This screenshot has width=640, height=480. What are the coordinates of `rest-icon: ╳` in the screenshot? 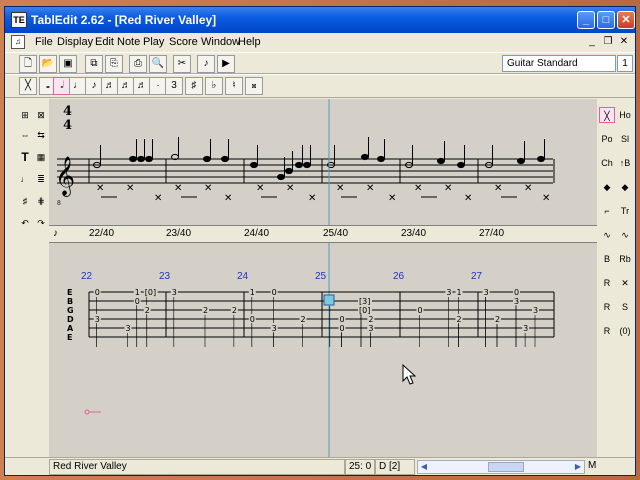 It's located at (28, 86).